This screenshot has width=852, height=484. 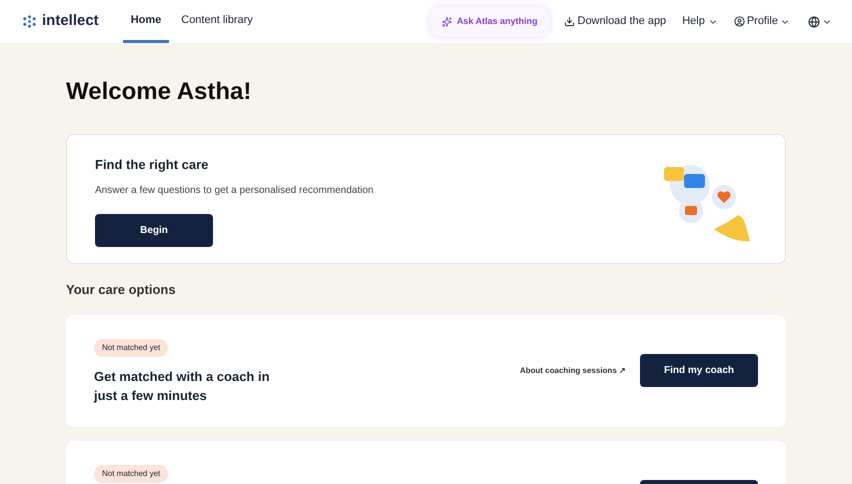 I want to click on card-title: Find the right care, so click(x=152, y=165).